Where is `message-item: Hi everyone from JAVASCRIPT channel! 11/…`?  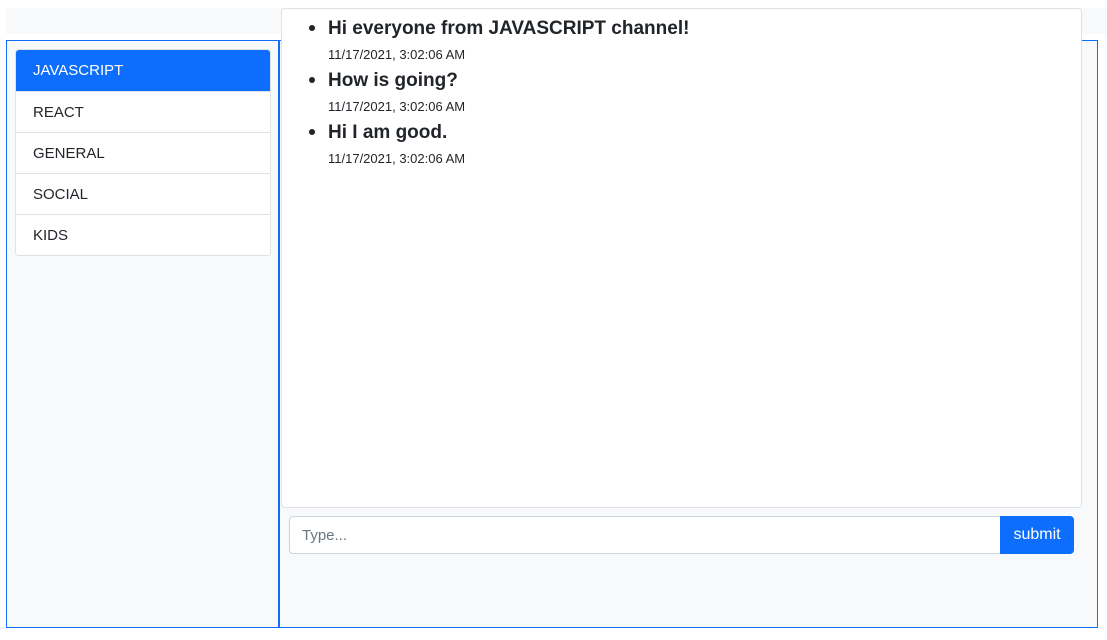 message-item: Hi everyone from JAVASCRIPT channel! 11/… is located at coordinates (694, 40).